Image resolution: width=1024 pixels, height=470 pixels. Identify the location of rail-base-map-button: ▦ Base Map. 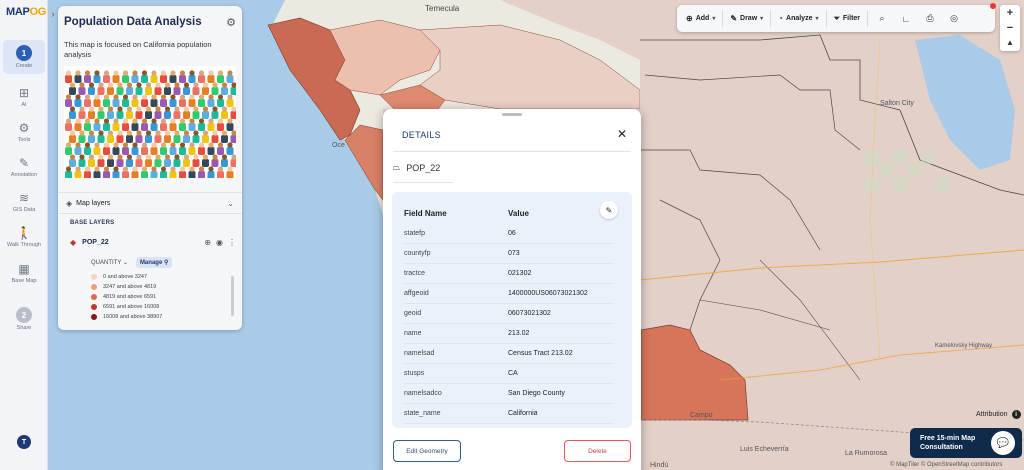
(24, 273).